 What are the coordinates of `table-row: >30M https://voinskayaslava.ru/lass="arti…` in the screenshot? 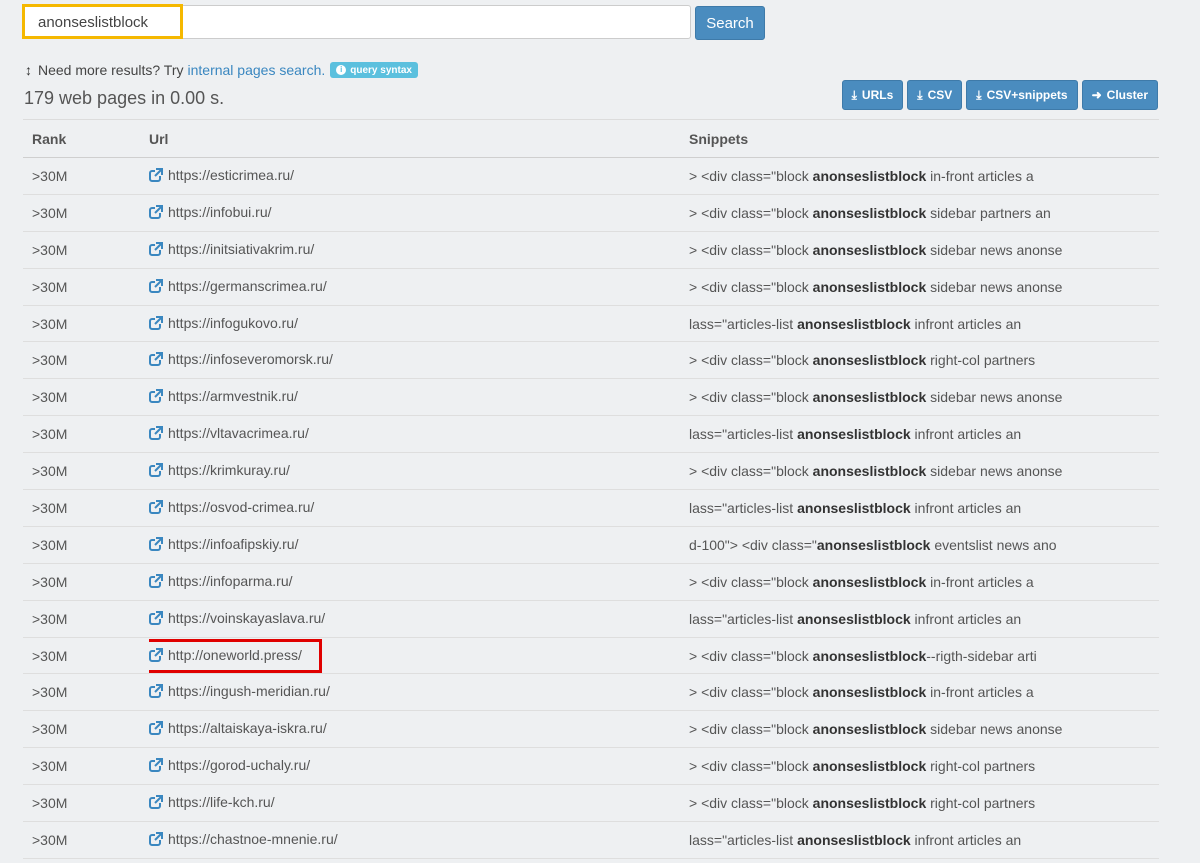 It's located at (591, 619).